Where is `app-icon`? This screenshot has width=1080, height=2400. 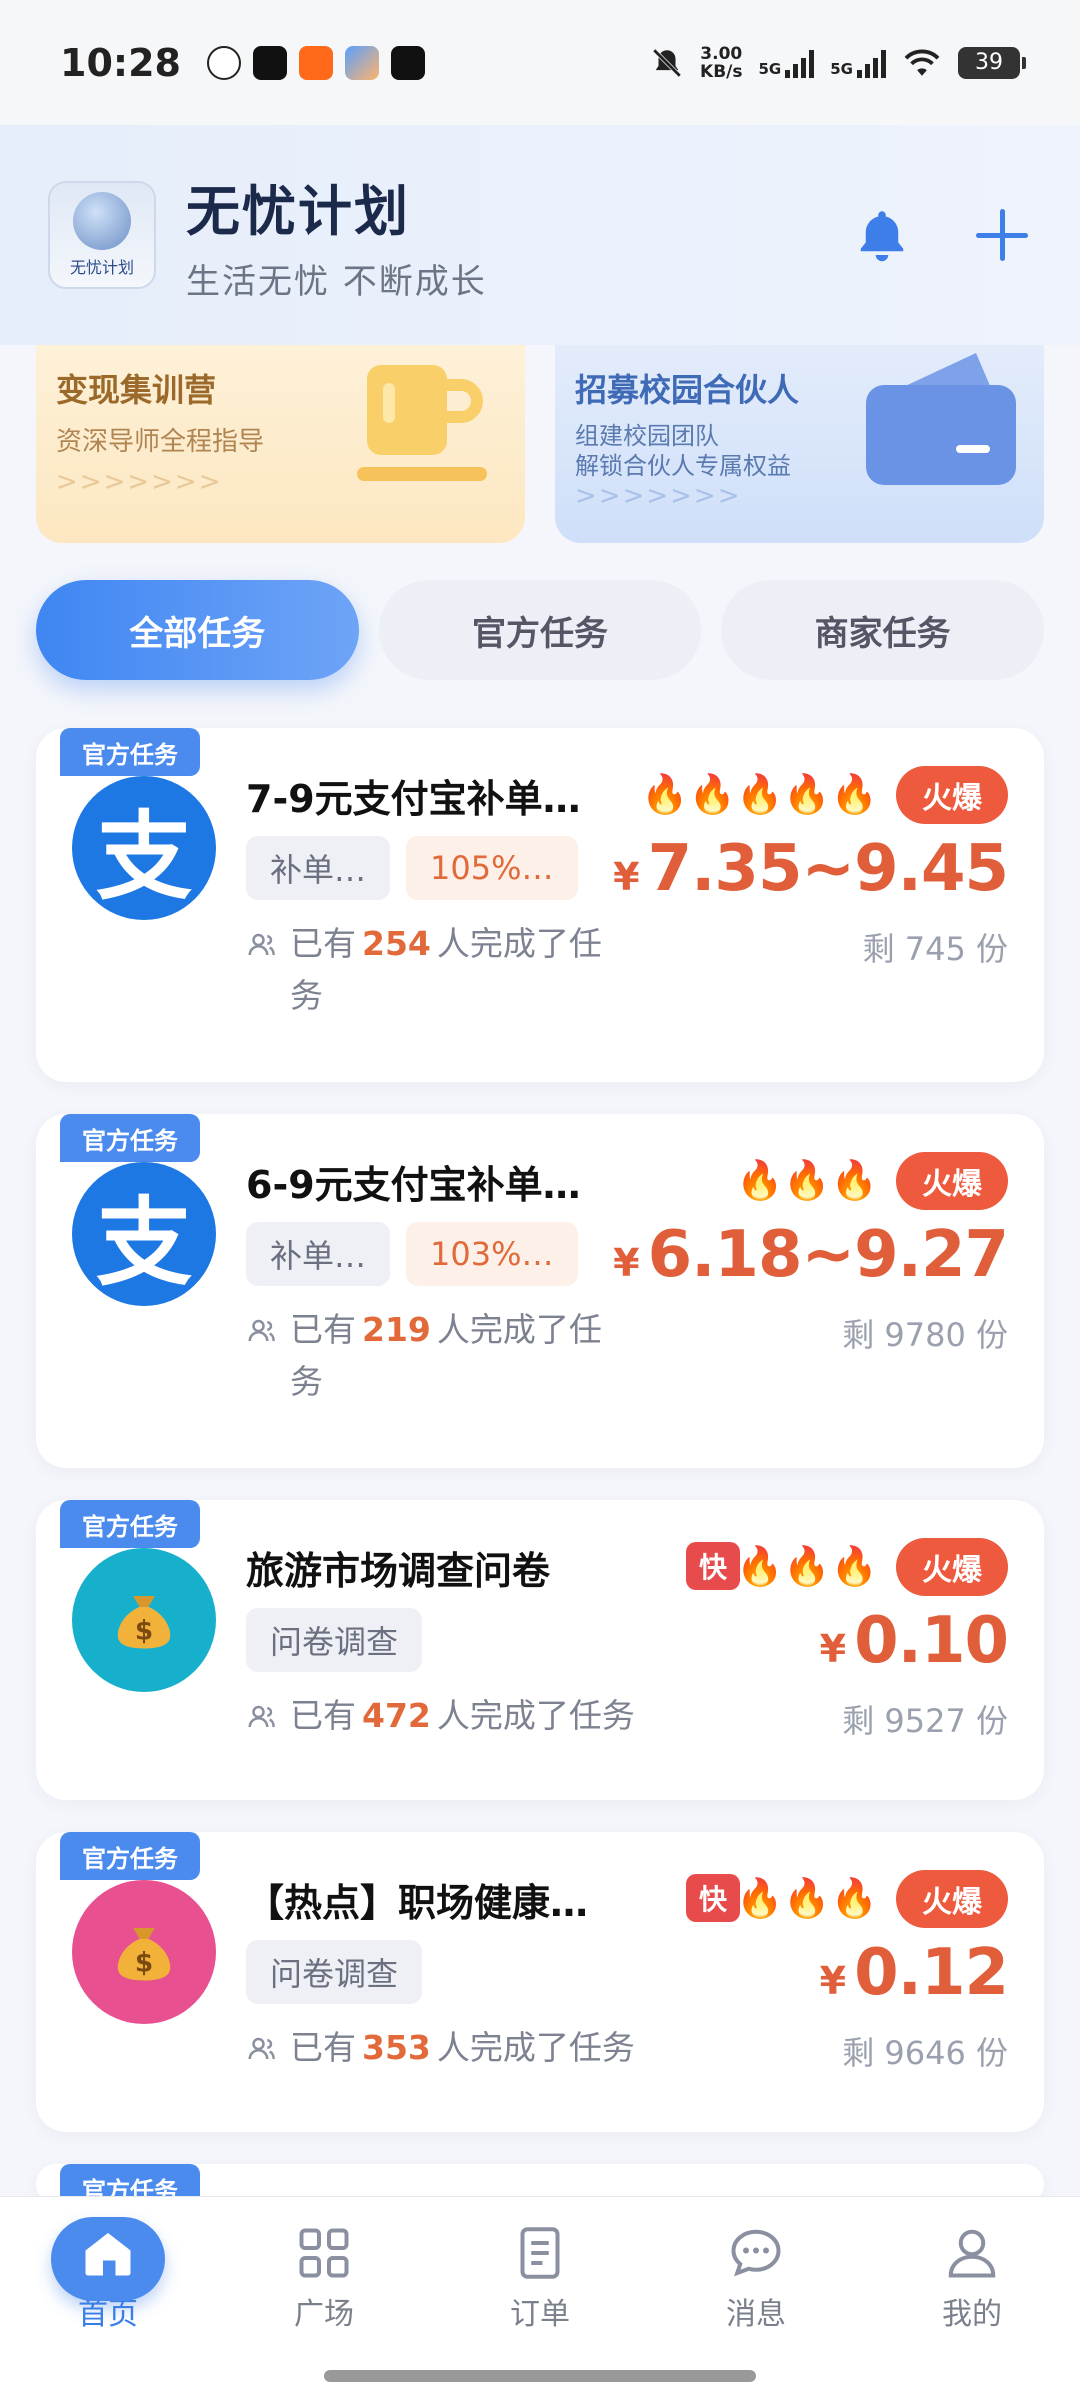
app-icon is located at coordinates (361, 62).